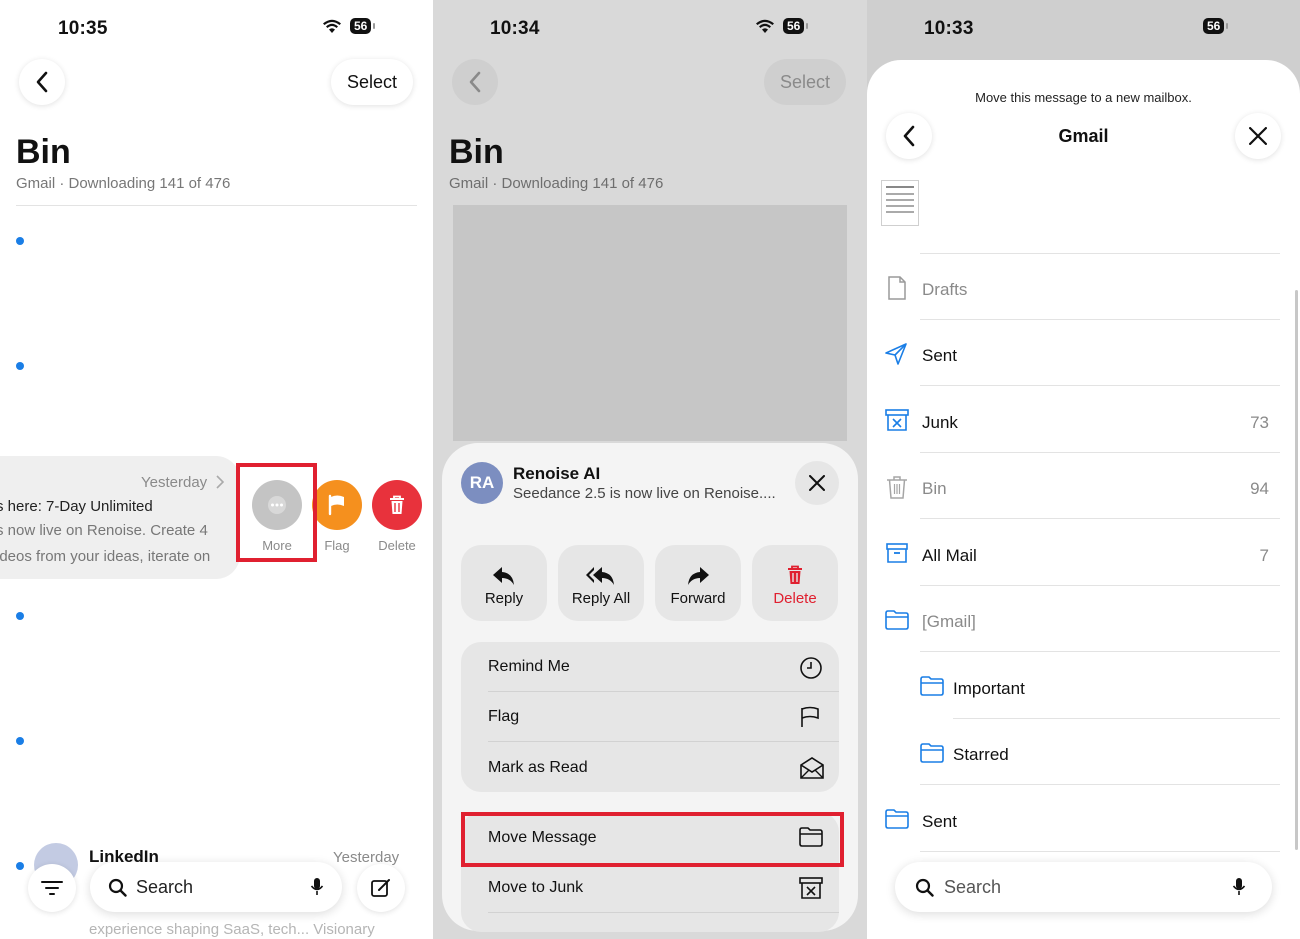  What do you see at coordinates (538, 768) in the screenshot?
I see `mark-as-read-item: Mark as Read` at bounding box center [538, 768].